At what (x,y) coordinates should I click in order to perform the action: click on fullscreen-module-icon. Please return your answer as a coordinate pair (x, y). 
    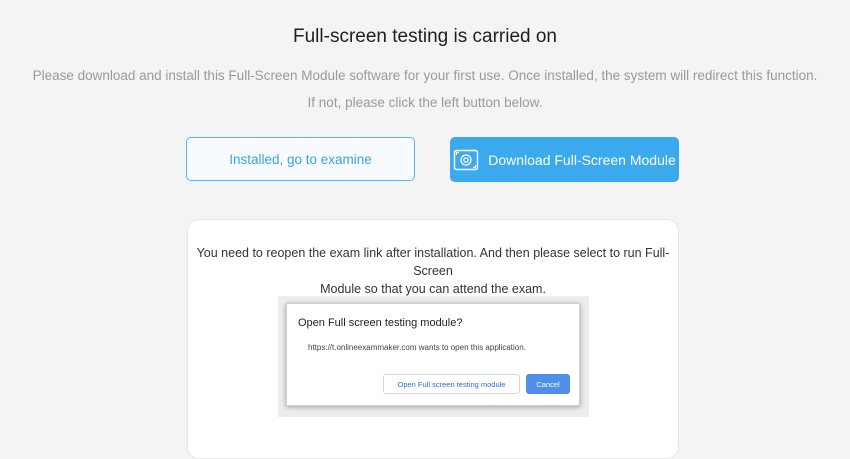
    Looking at the image, I should click on (466, 160).